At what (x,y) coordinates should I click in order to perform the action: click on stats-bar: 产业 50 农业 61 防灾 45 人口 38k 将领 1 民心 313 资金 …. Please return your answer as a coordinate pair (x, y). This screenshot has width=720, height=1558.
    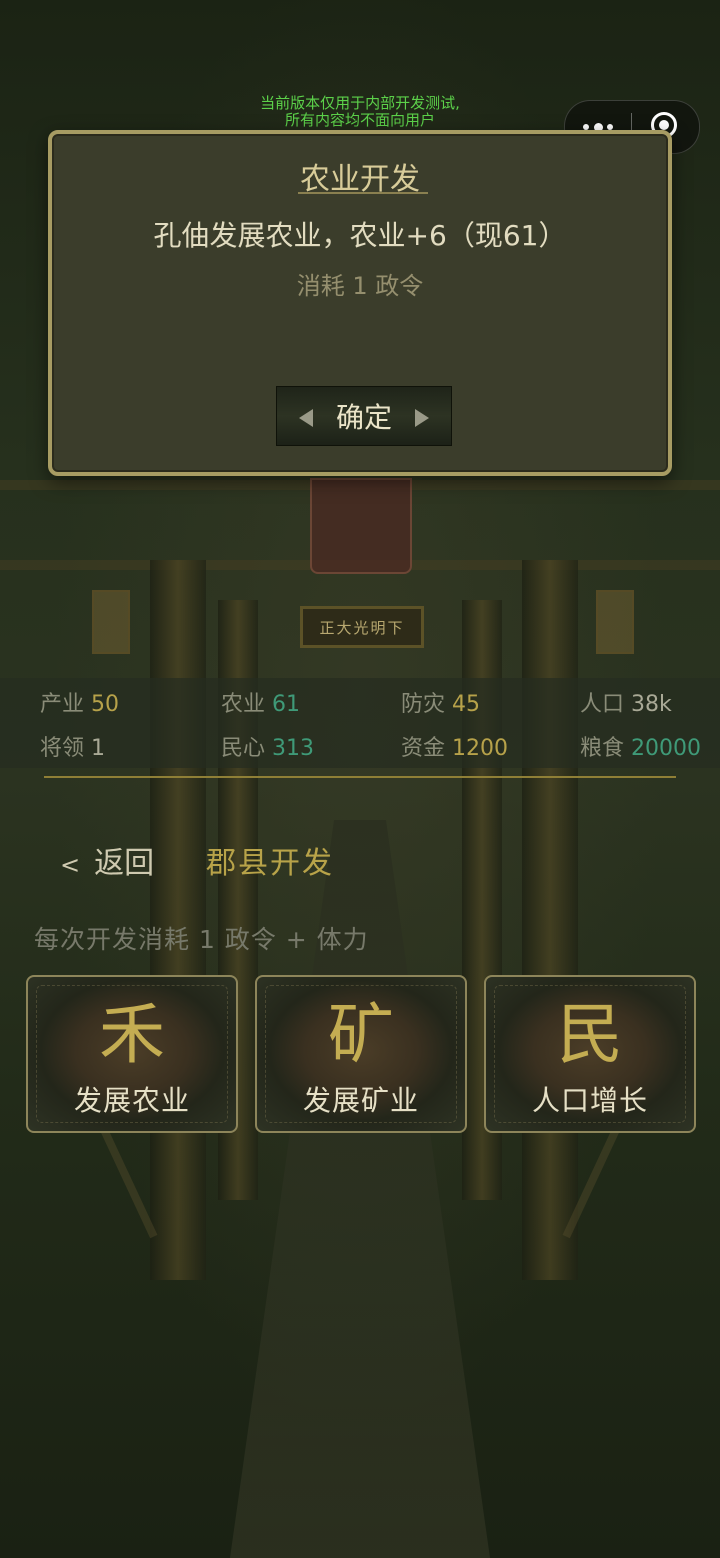
    Looking at the image, I should click on (360, 723).